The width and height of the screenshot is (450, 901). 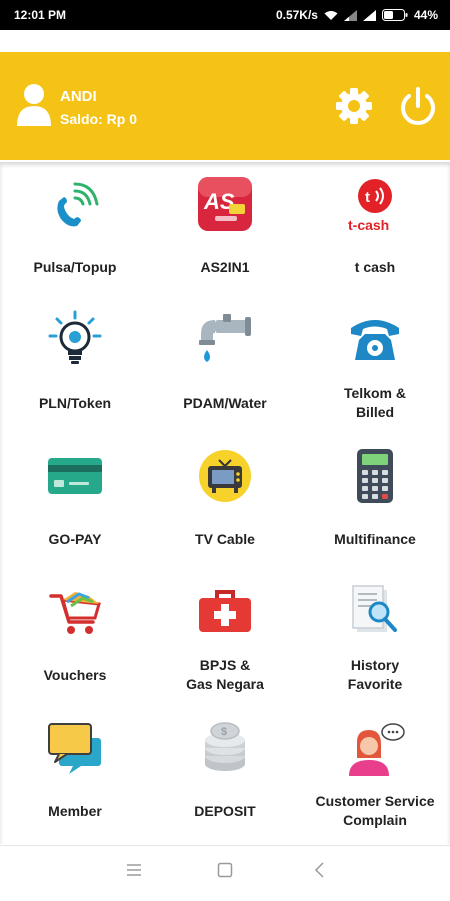 I want to click on document-search-icon, so click(x=374, y=608).